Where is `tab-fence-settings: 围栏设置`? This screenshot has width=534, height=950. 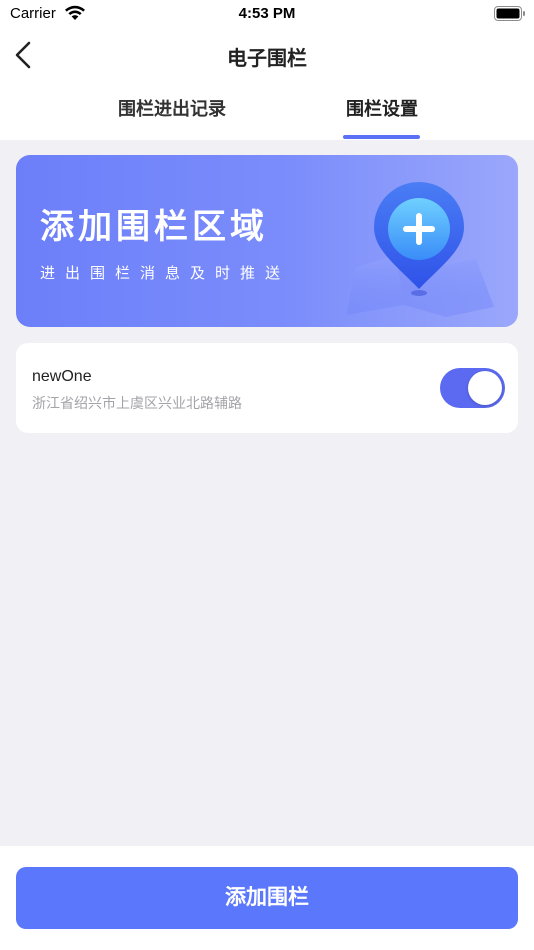
tab-fence-settings: 围栏设置 is located at coordinates (382, 108).